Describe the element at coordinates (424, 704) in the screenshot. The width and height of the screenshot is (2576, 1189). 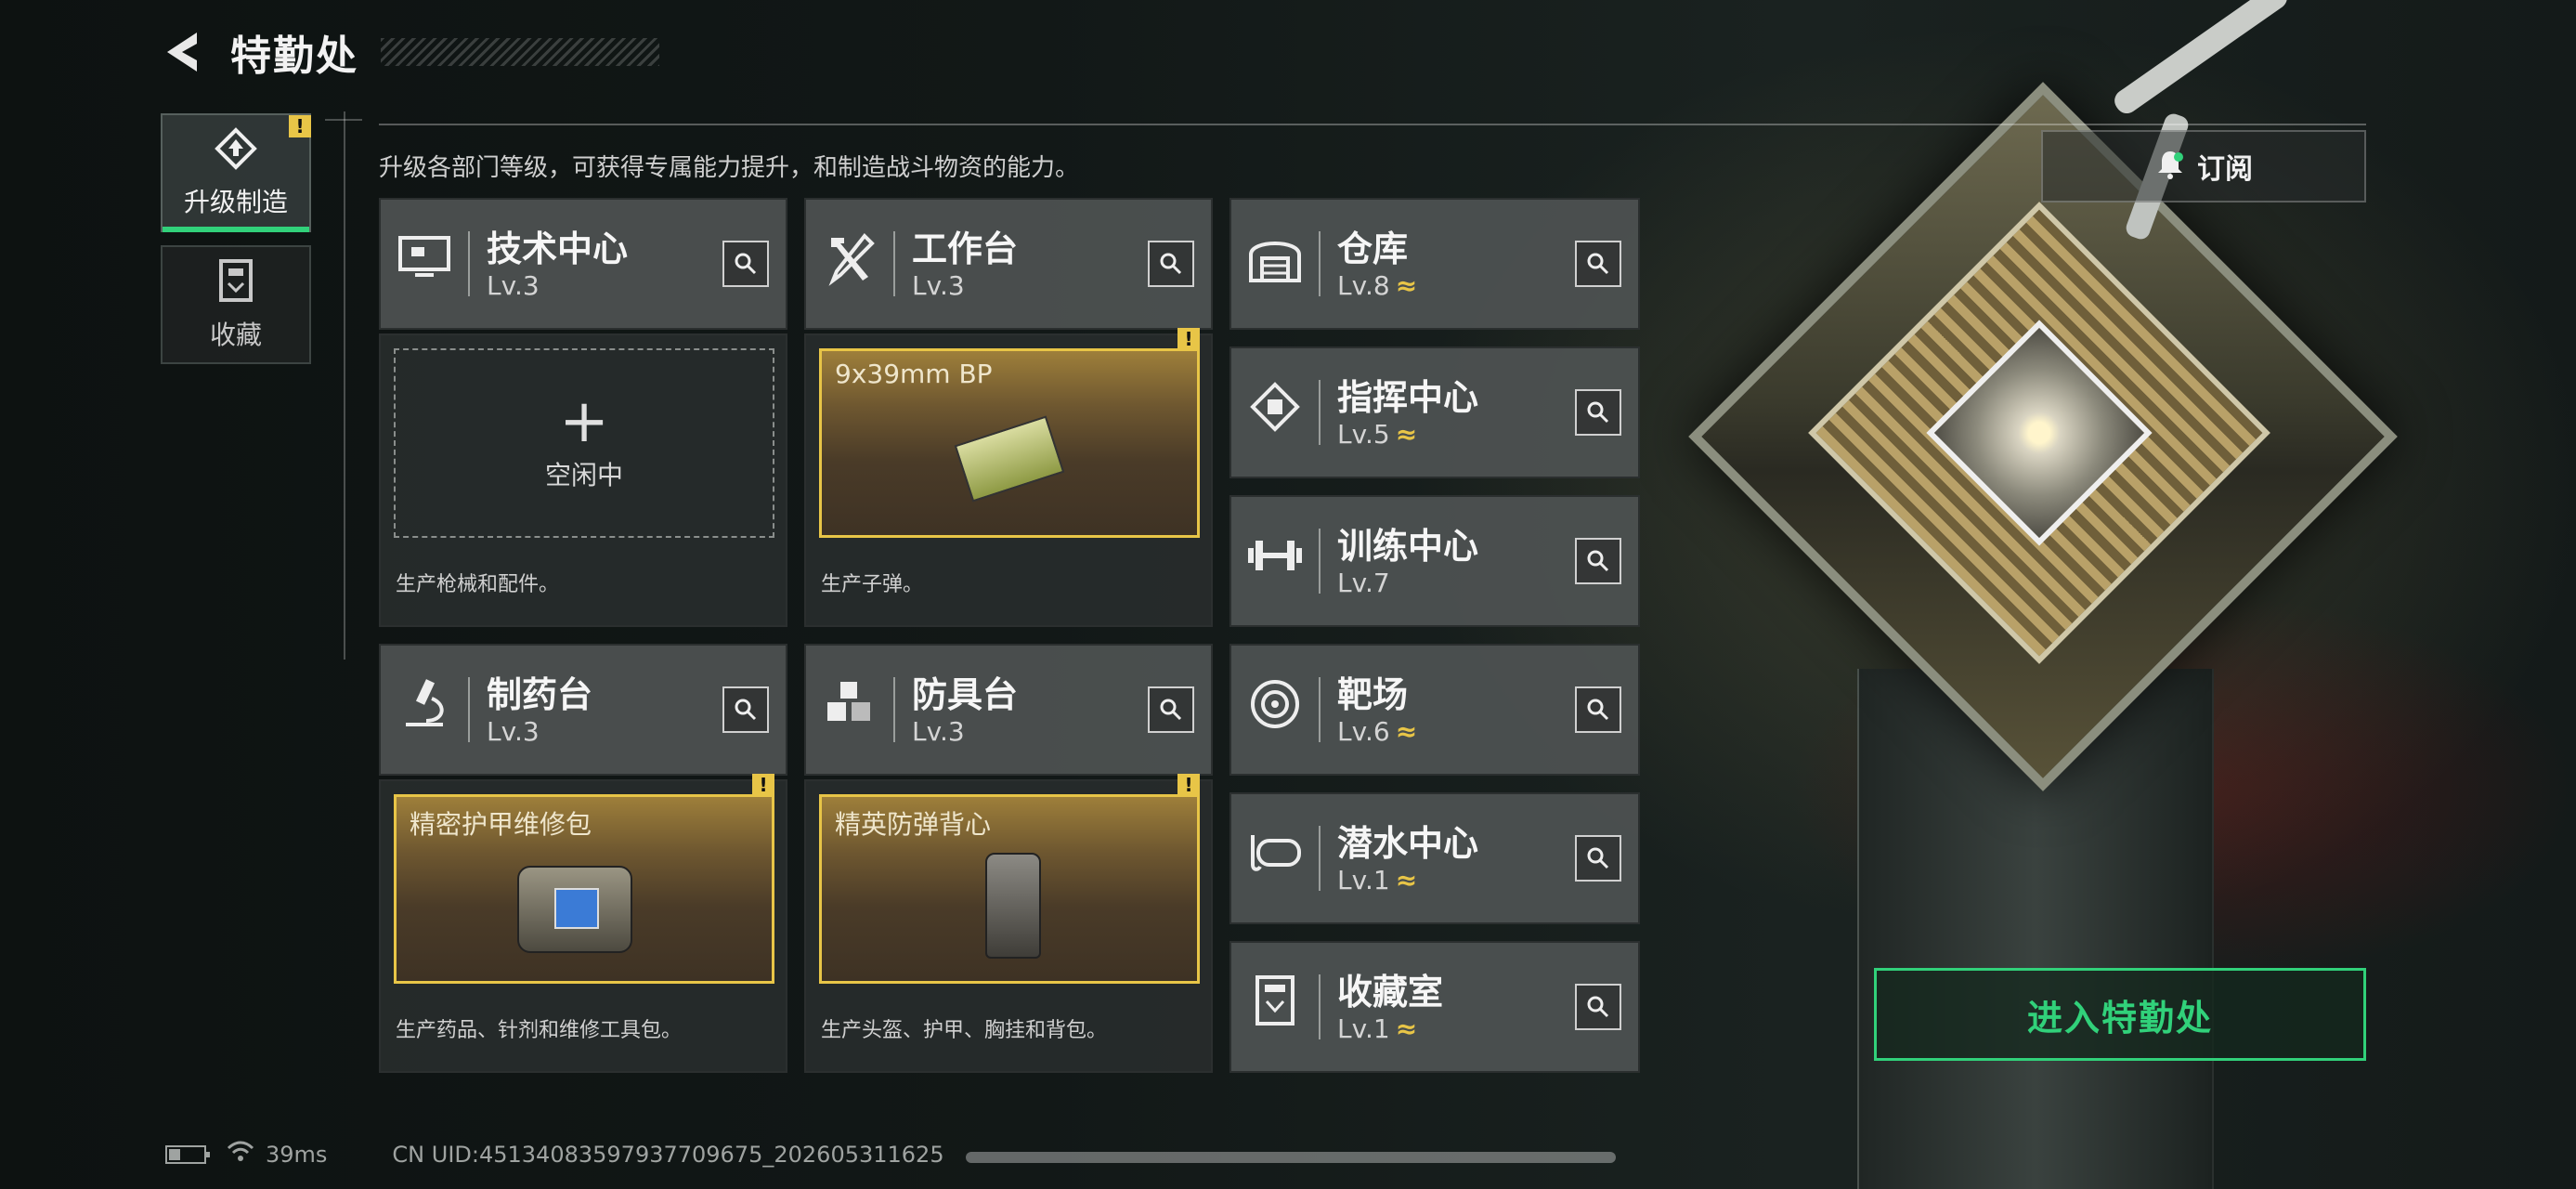
I see `microscope-icon` at that location.